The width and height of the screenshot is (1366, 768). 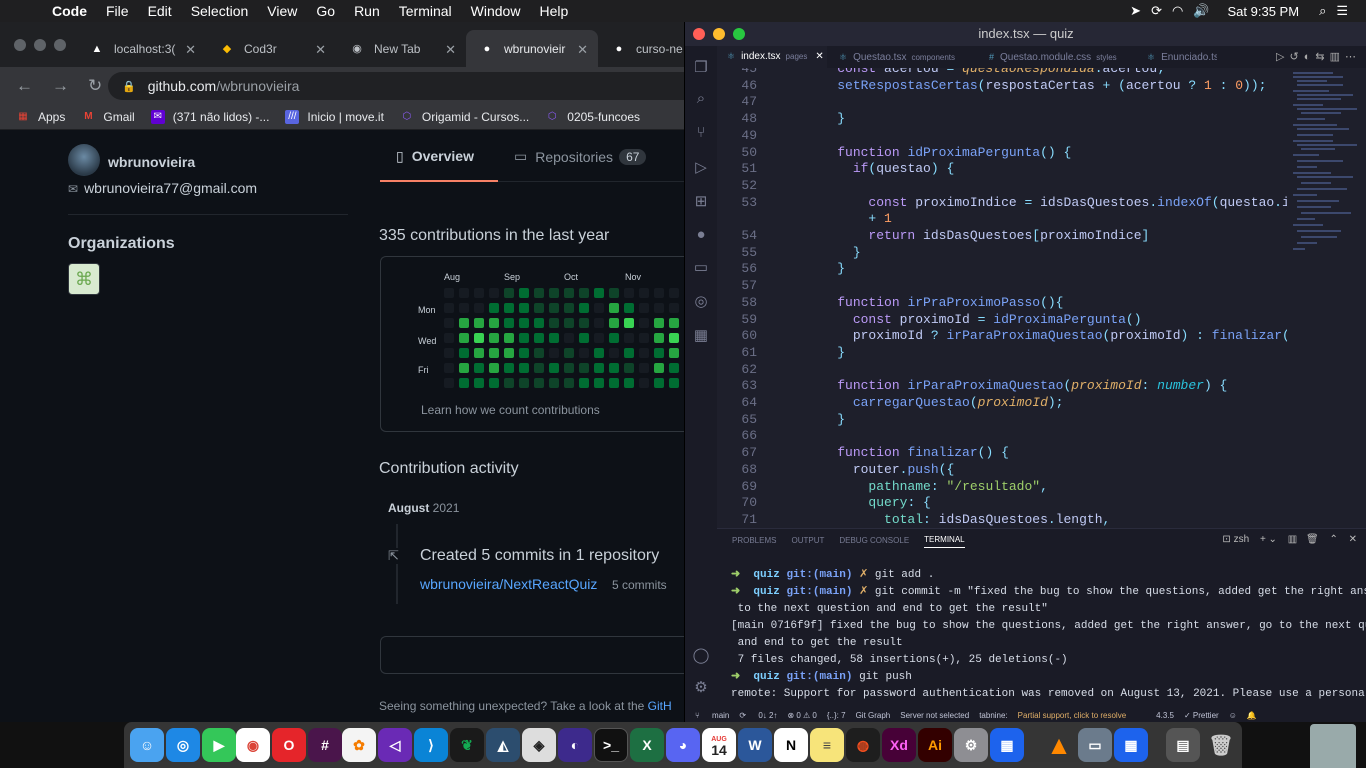 I want to click on menu-help: Help, so click(x=553, y=11).